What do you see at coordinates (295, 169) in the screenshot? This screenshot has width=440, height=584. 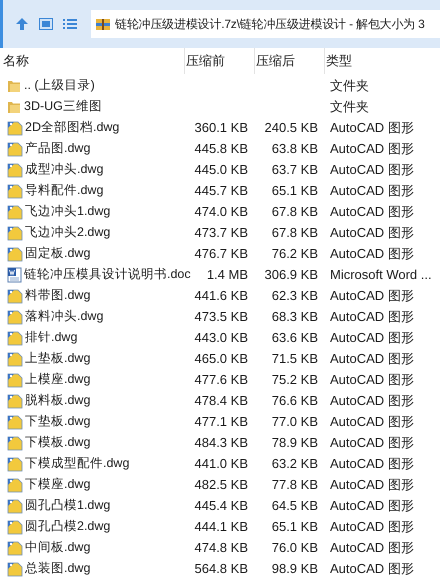 I see `packed-size: 63.7 KB` at bounding box center [295, 169].